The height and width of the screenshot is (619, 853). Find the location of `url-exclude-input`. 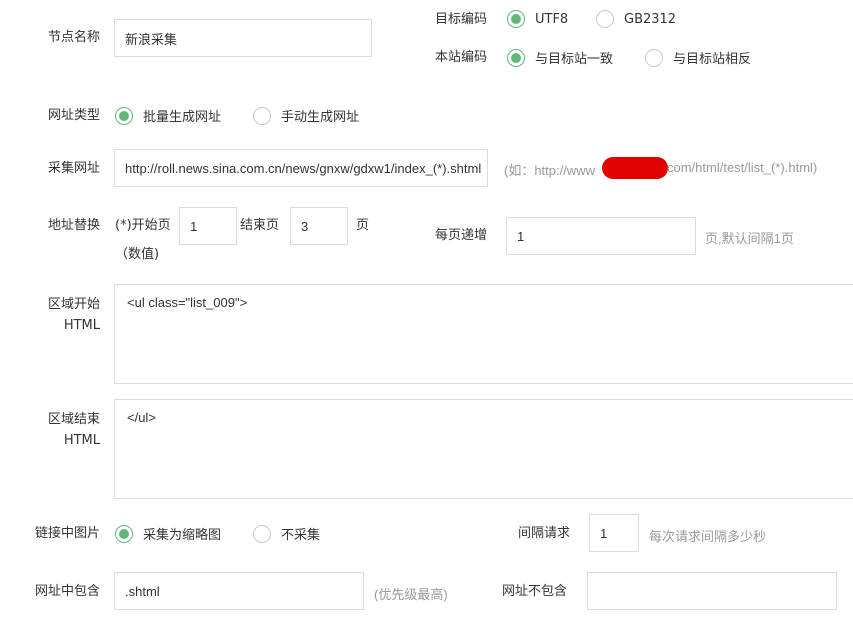

url-exclude-input is located at coordinates (712, 591).